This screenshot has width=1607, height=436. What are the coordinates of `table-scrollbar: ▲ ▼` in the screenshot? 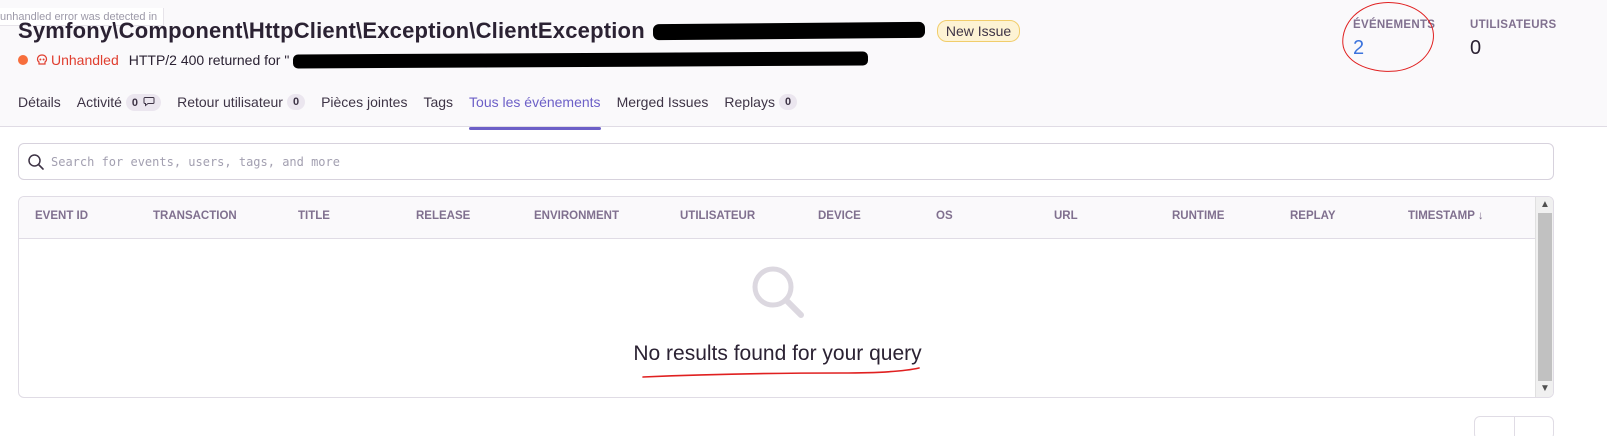 It's located at (1544, 297).